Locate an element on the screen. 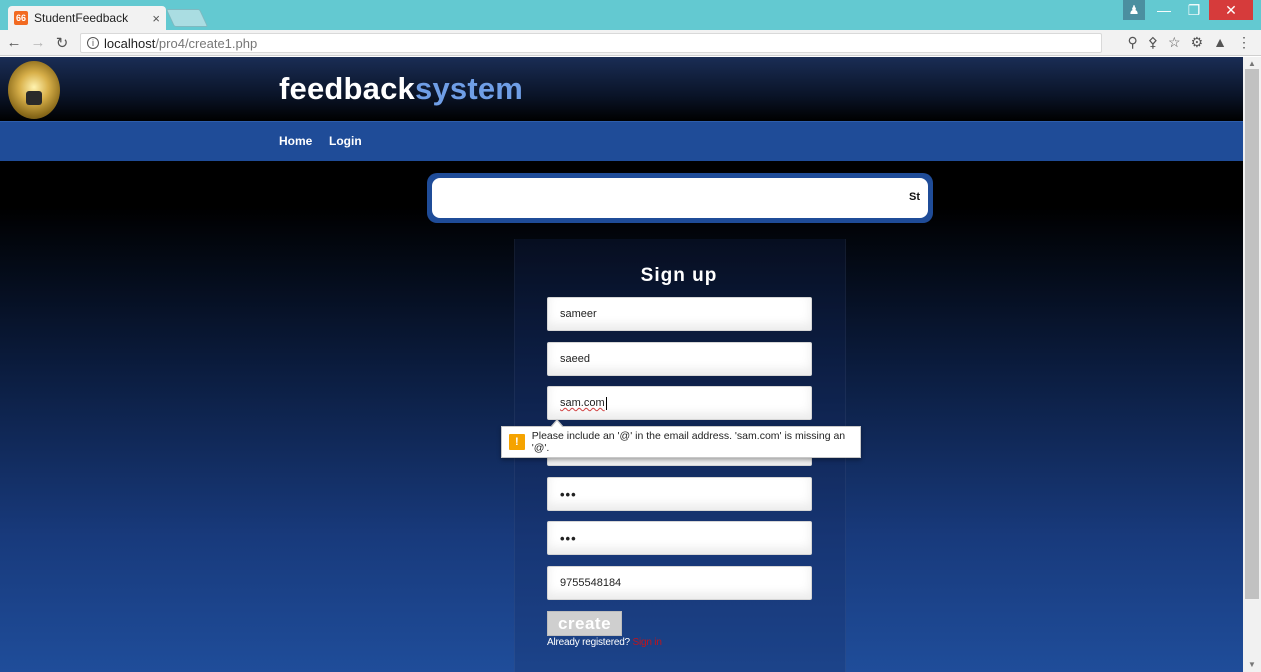 The height and width of the screenshot is (672, 1261). url-input: i localhost/pro4/create1.php is located at coordinates (591, 43).